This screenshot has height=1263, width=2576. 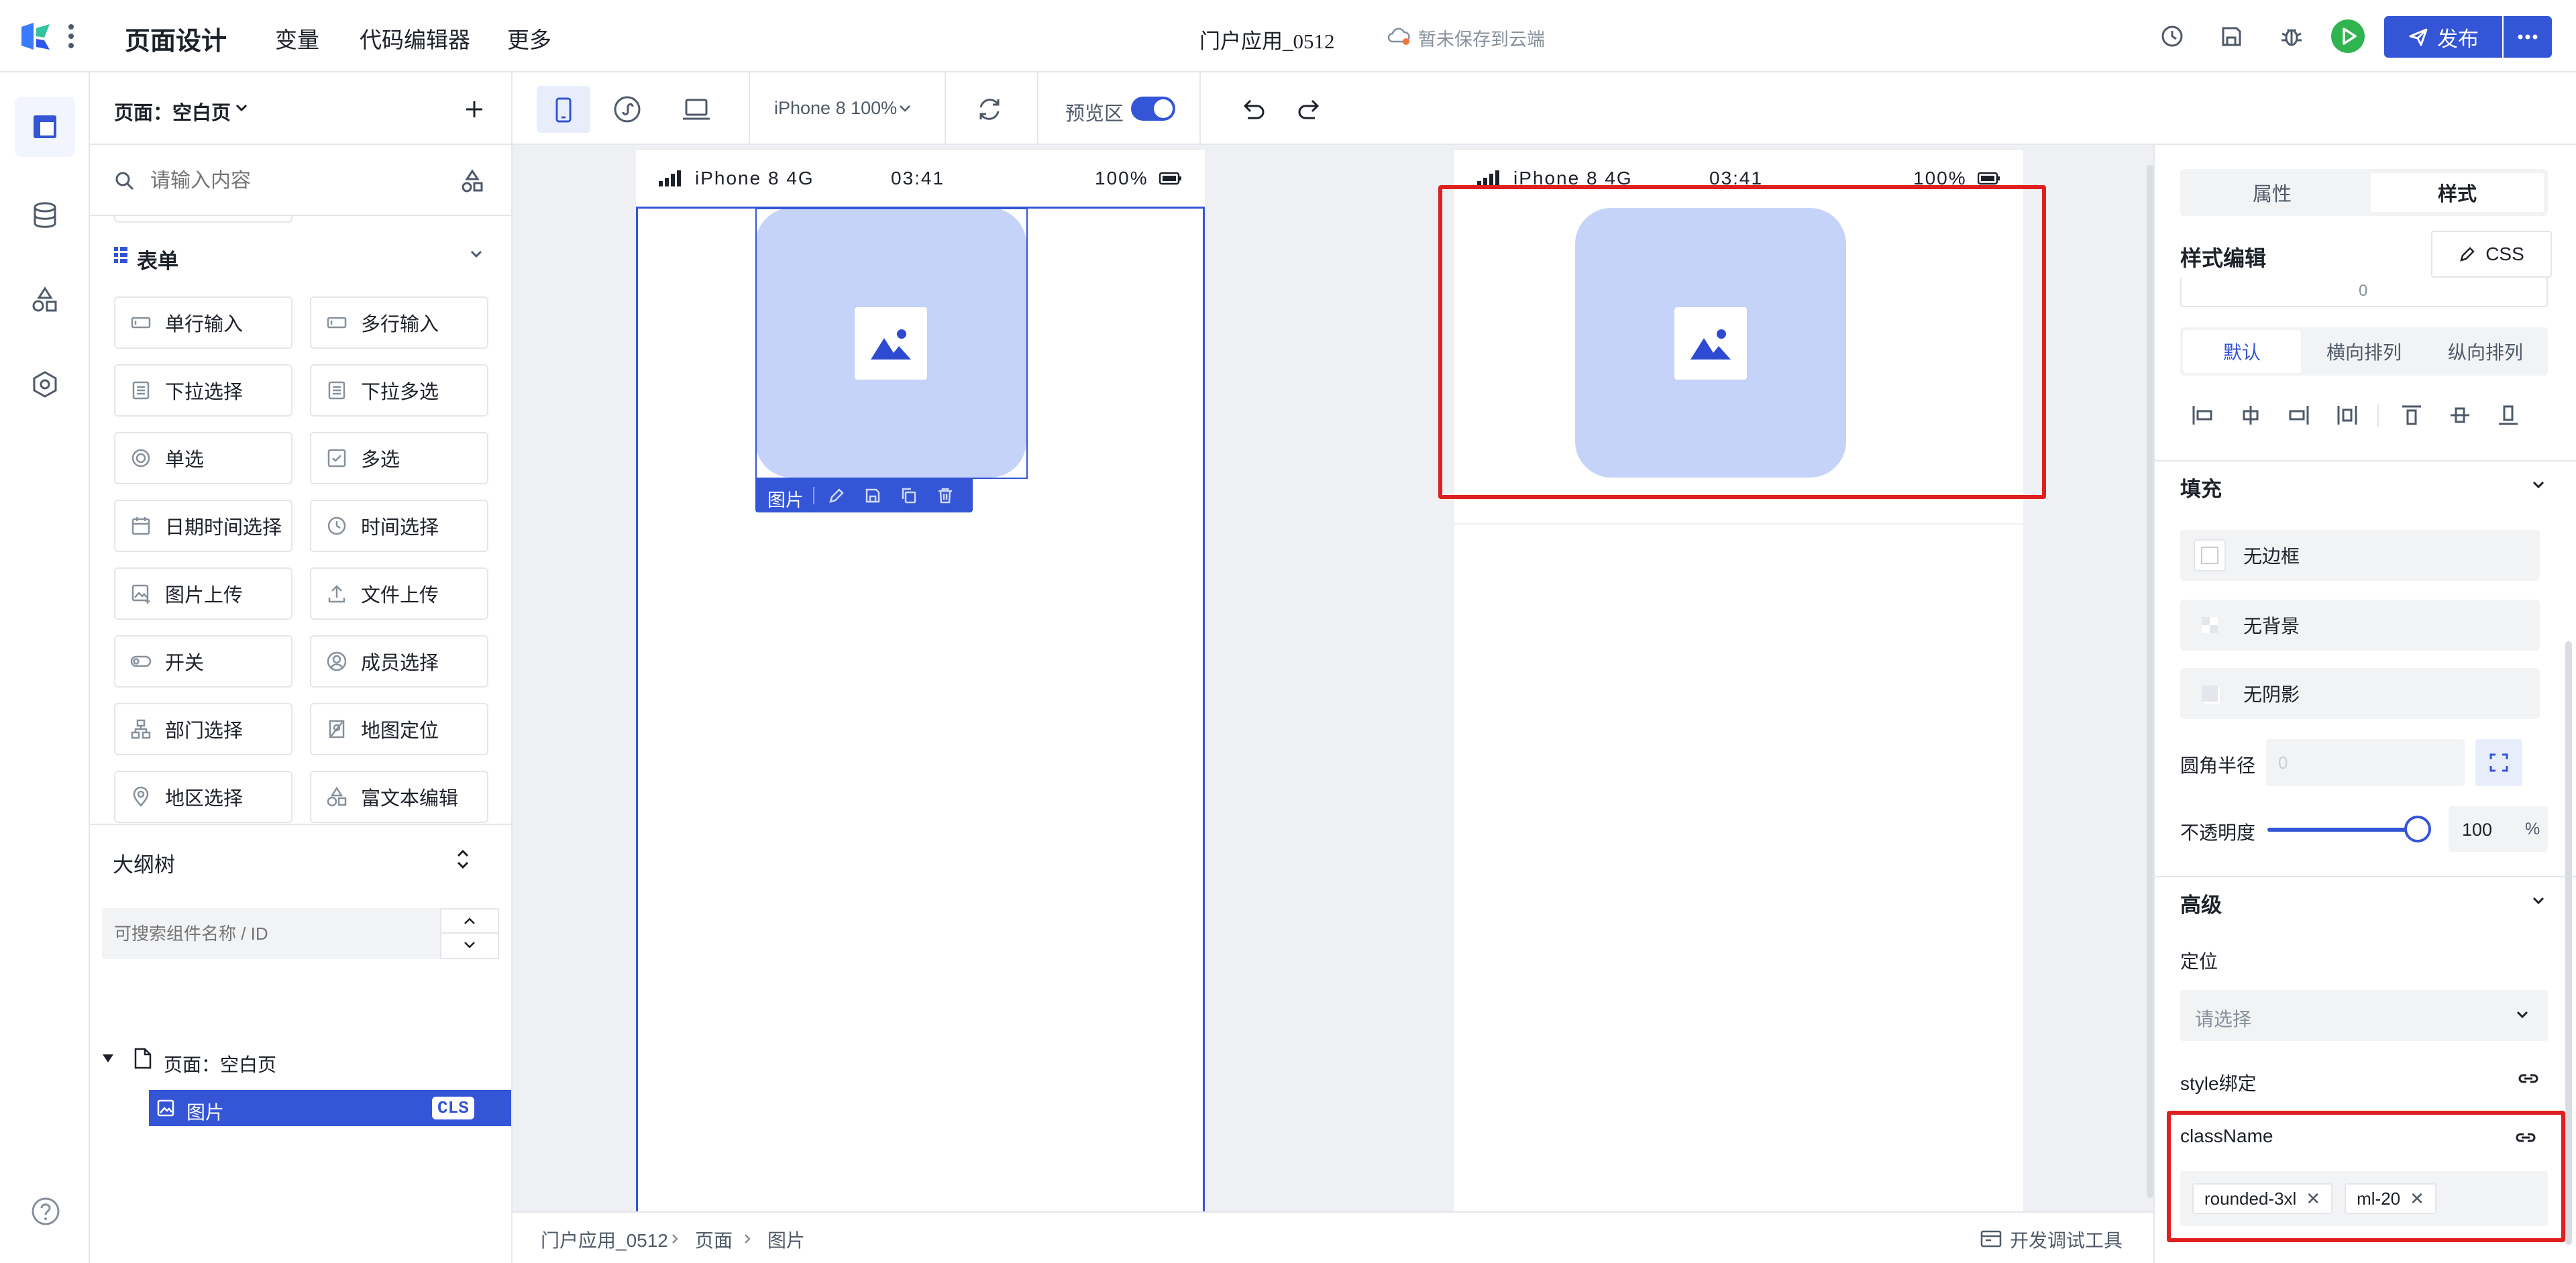 What do you see at coordinates (2202, 415) in the screenshot?
I see `align-left-icon` at bounding box center [2202, 415].